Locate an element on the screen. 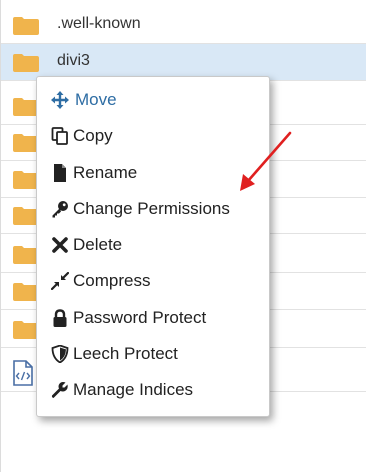 The height and width of the screenshot is (472, 366). menu-item-label: Change Permissions is located at coordinates (151, 208).